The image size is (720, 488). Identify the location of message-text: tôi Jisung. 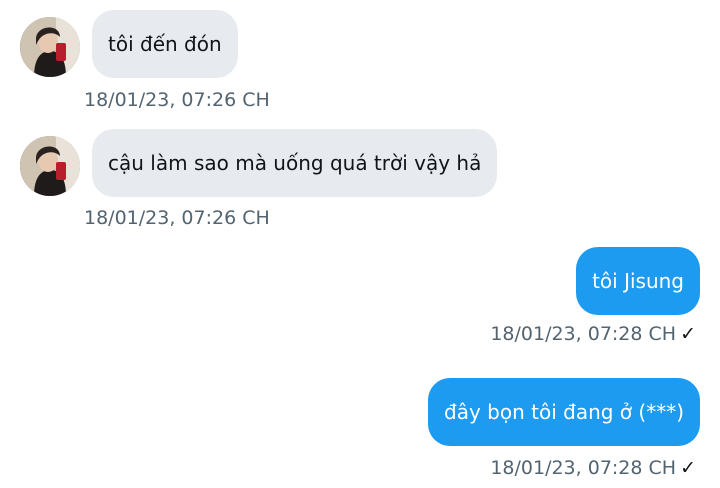
(638, 281).